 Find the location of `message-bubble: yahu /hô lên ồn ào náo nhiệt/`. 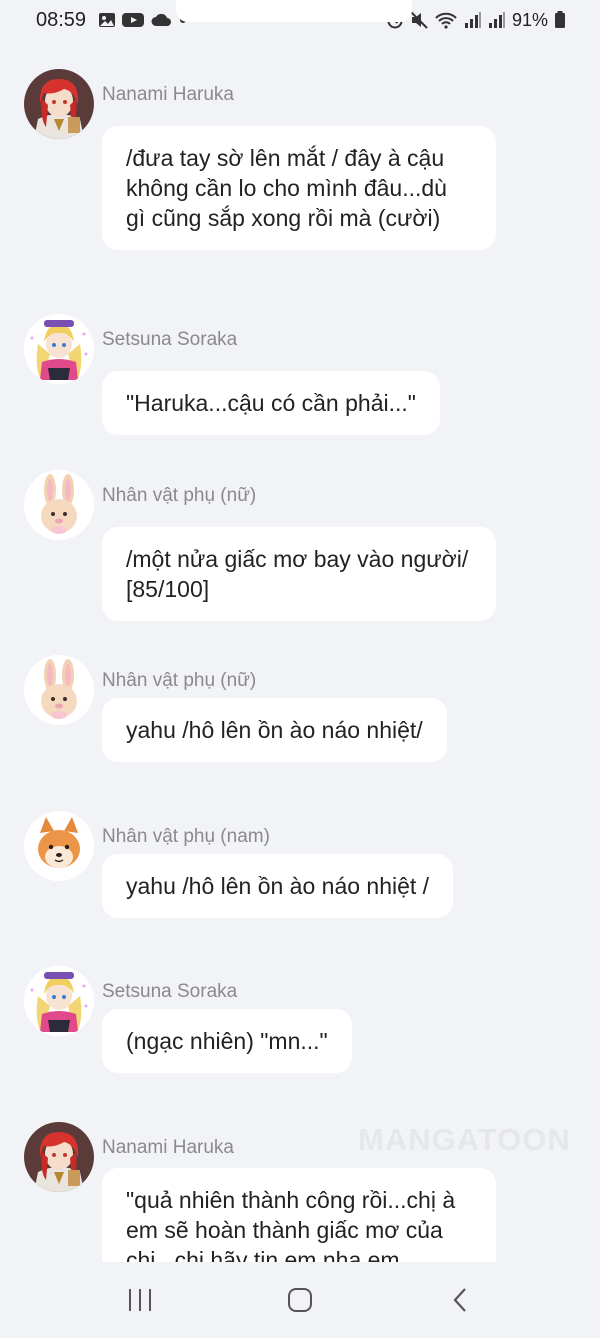

message-bubble: yahu /hô lên ồn ào náo nhiệt/ is located at coordinates (274, 730).